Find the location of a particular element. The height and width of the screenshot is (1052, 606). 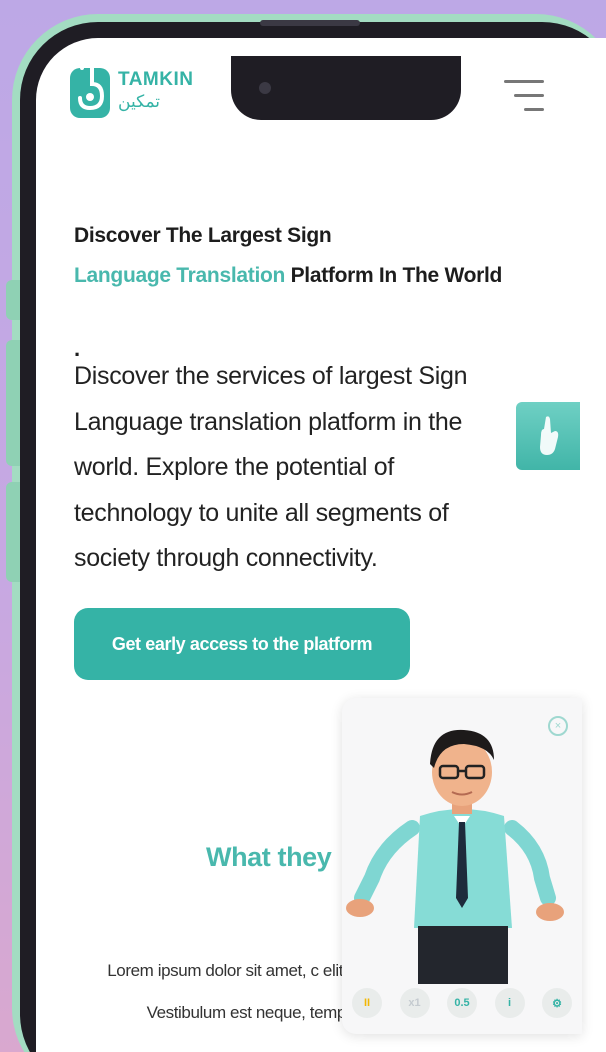

sign-language-side-tab is located at coordinates (548, 436).